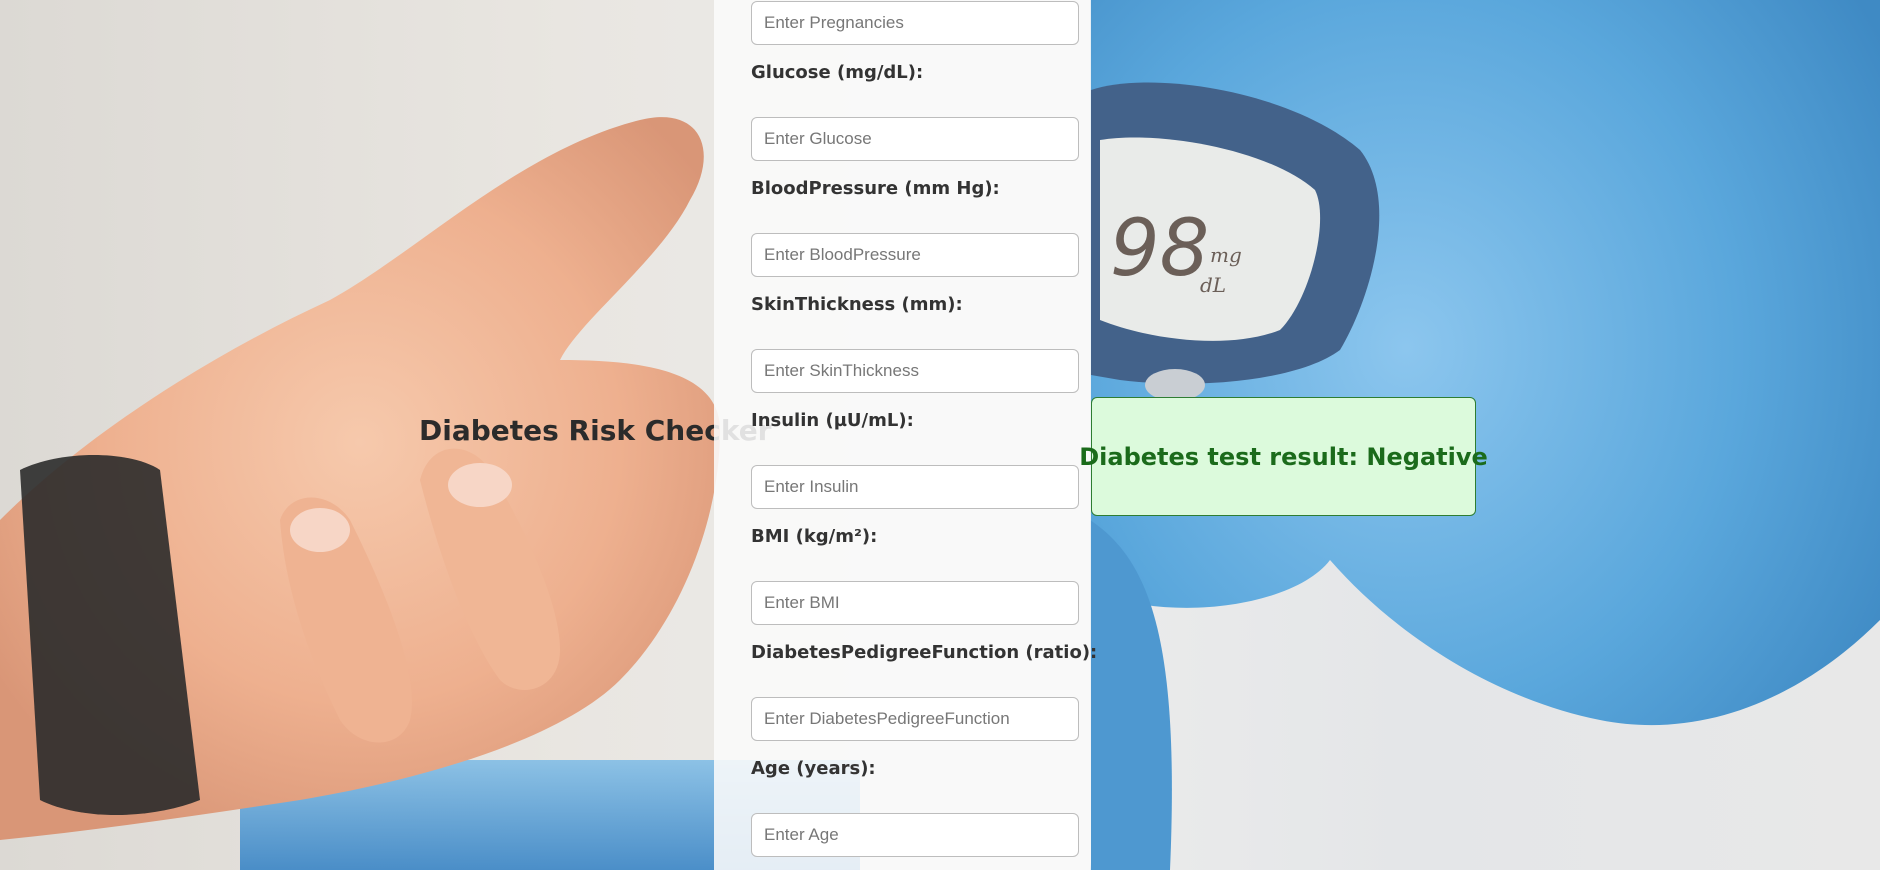 The width and height of the screenshot is (1880, 870). What do you see at coordinates (837, 72) in the screenshot?
I see `glucose-label: Glucose (mg/dL):` at bounding box center [837, 72].